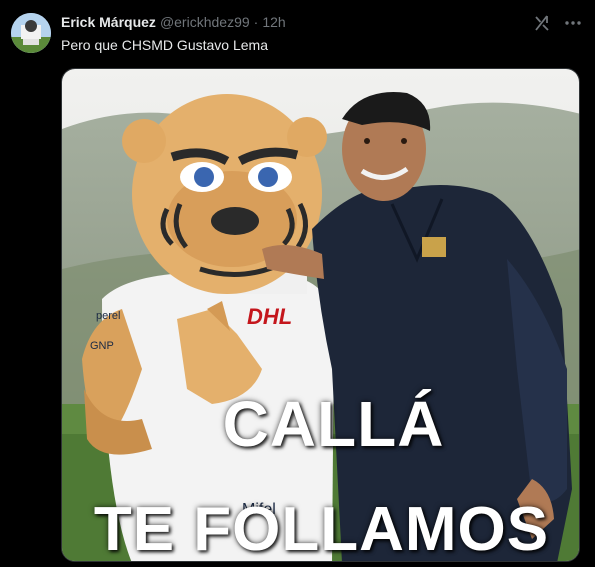 This screenshot has width=595, height=567. I want to click on meme-caption-line2: TE FOLLAMOS, so click(321, 528).